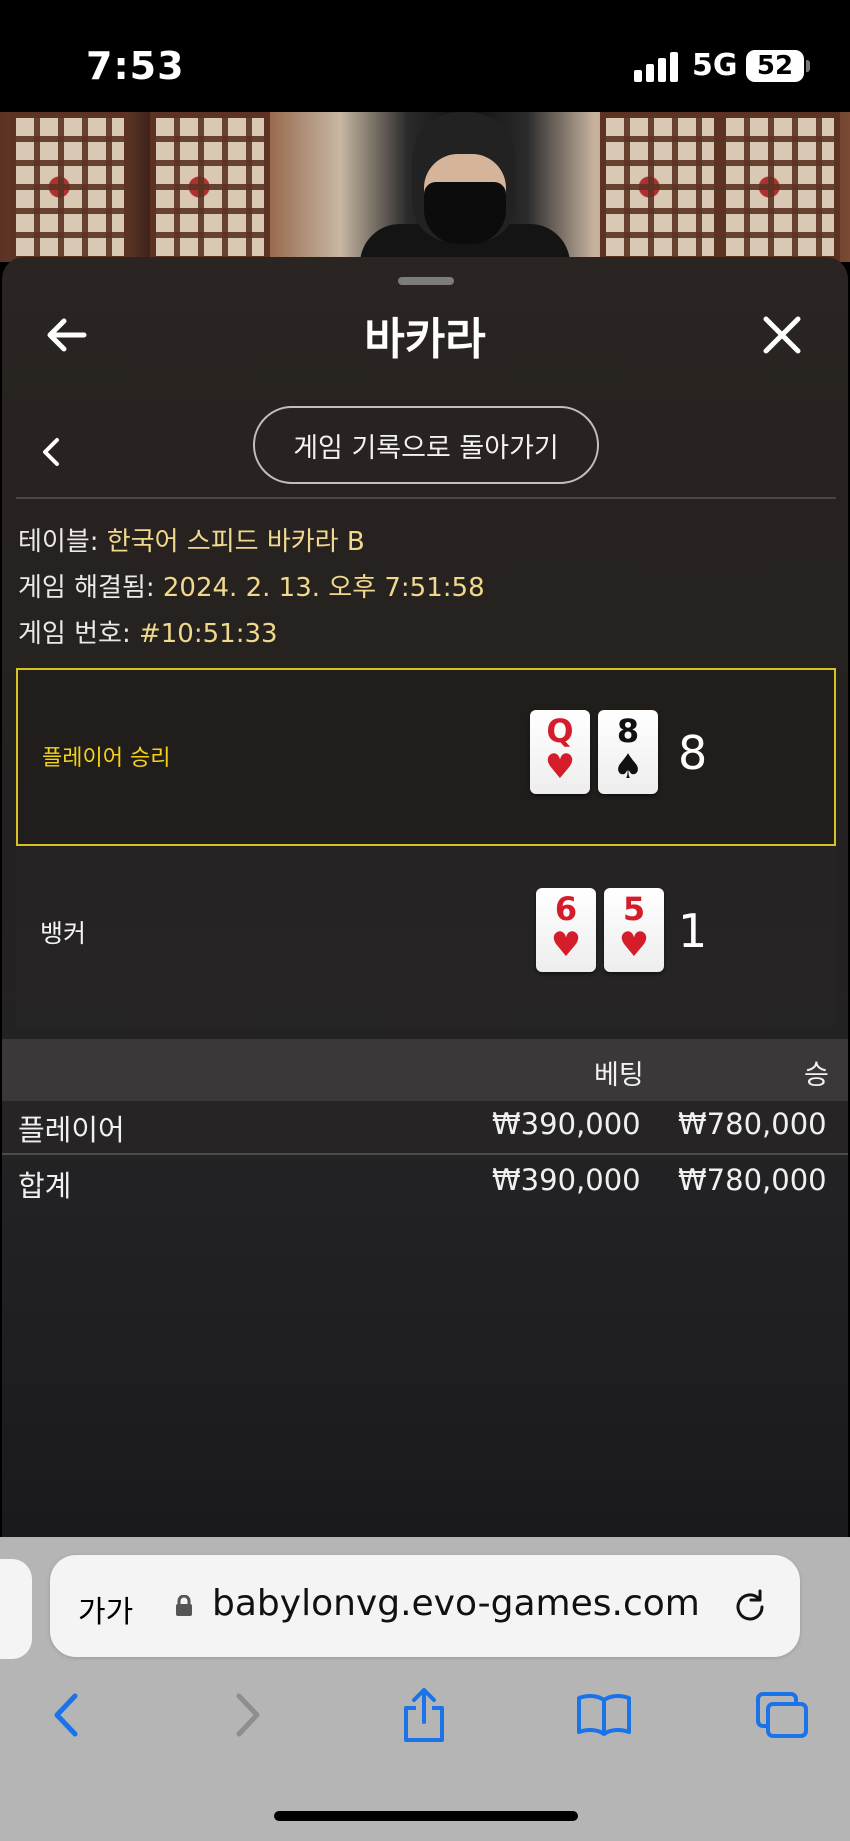  Describe the element at coordinates (323, 588) in the screenshot. I see `resolved-value: 2024. 2. 13. 오후 7:51:58` at that location.